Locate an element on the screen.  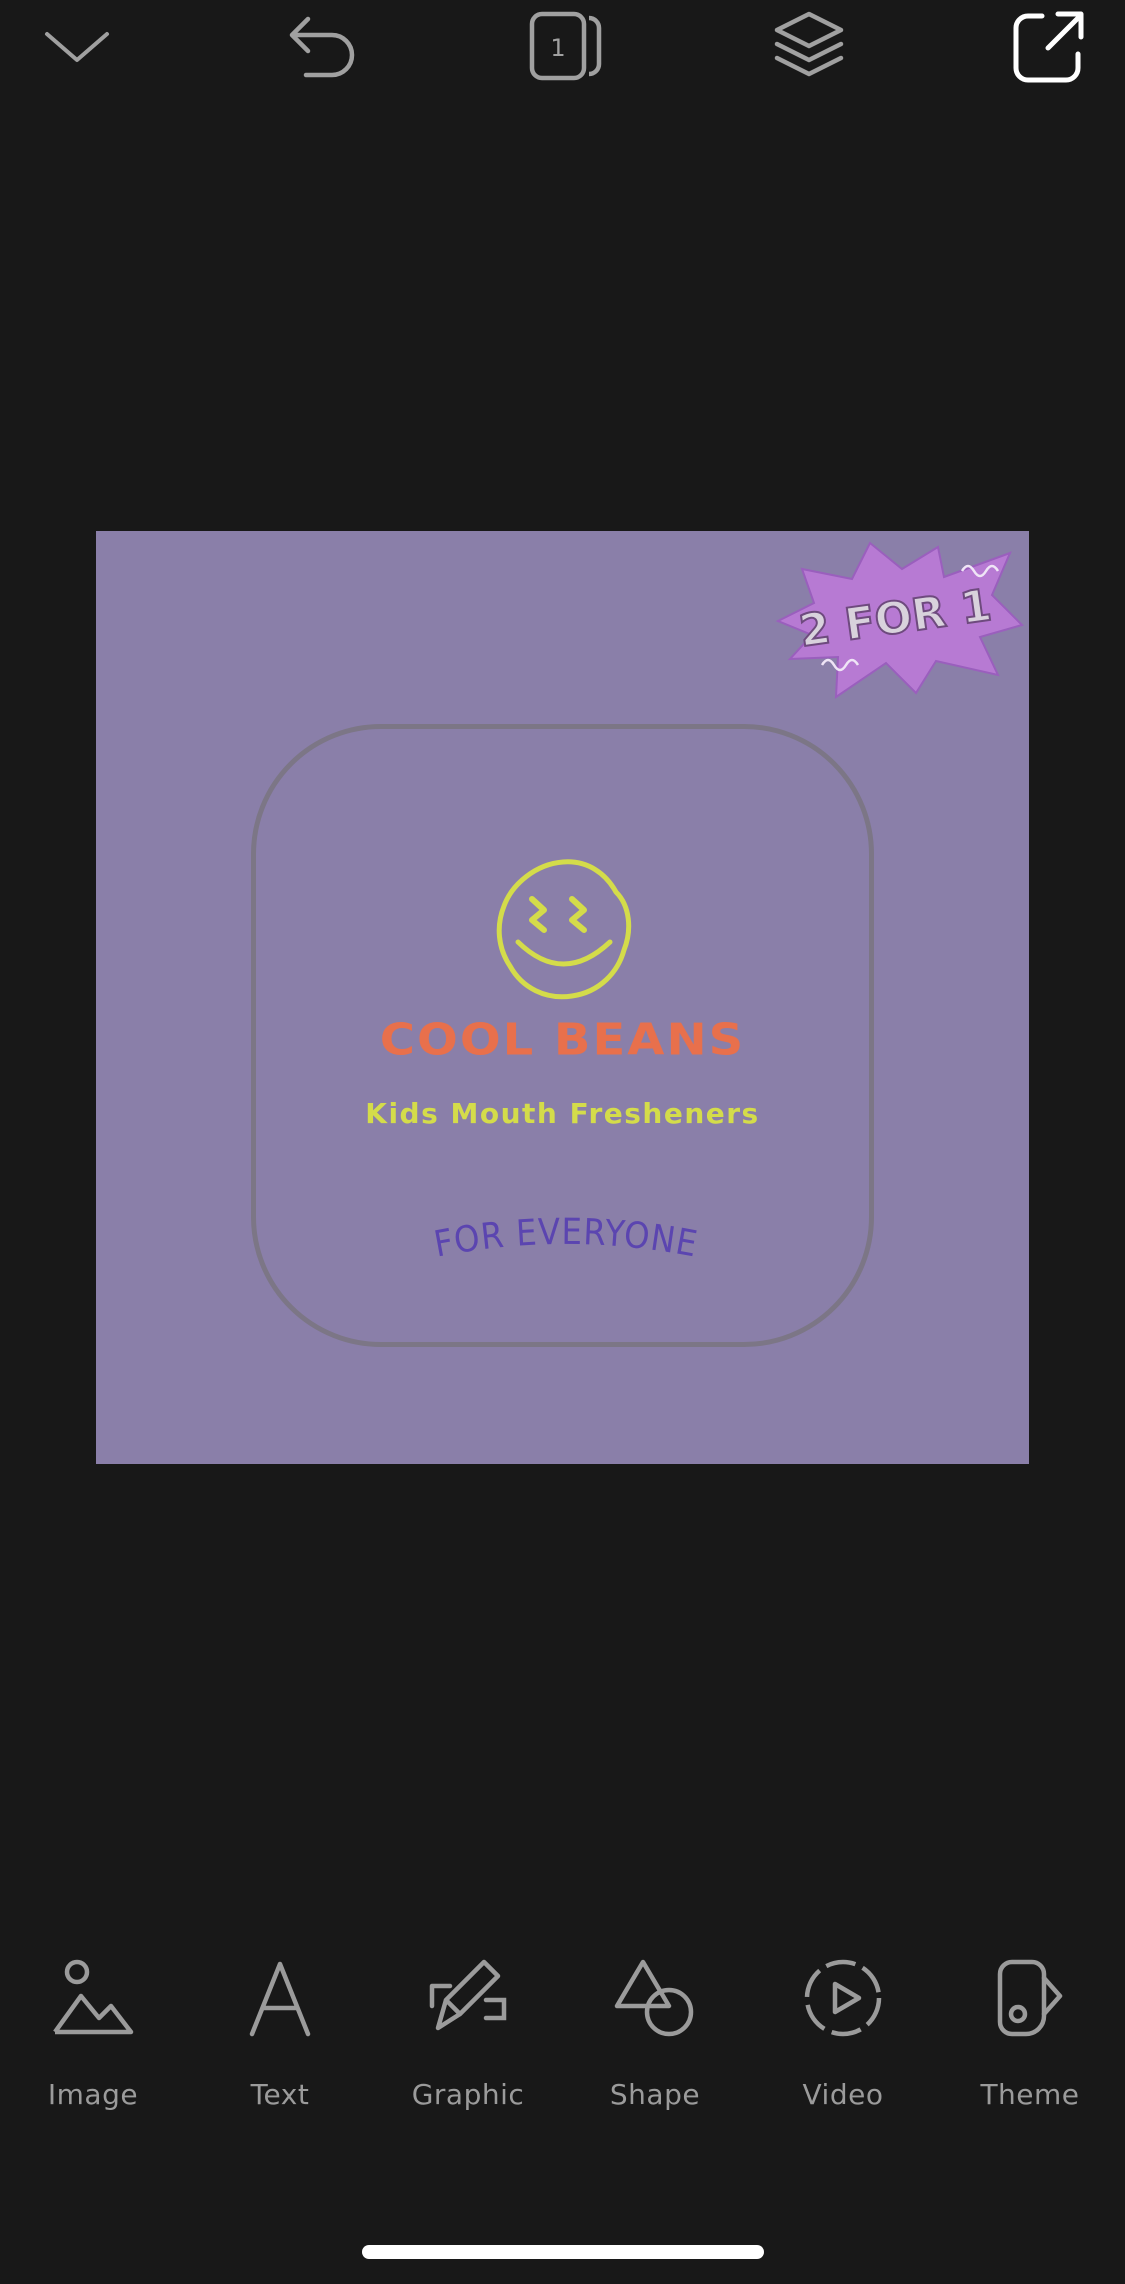
tool-graphic: Graphic is located at coordinates (468, 2030).